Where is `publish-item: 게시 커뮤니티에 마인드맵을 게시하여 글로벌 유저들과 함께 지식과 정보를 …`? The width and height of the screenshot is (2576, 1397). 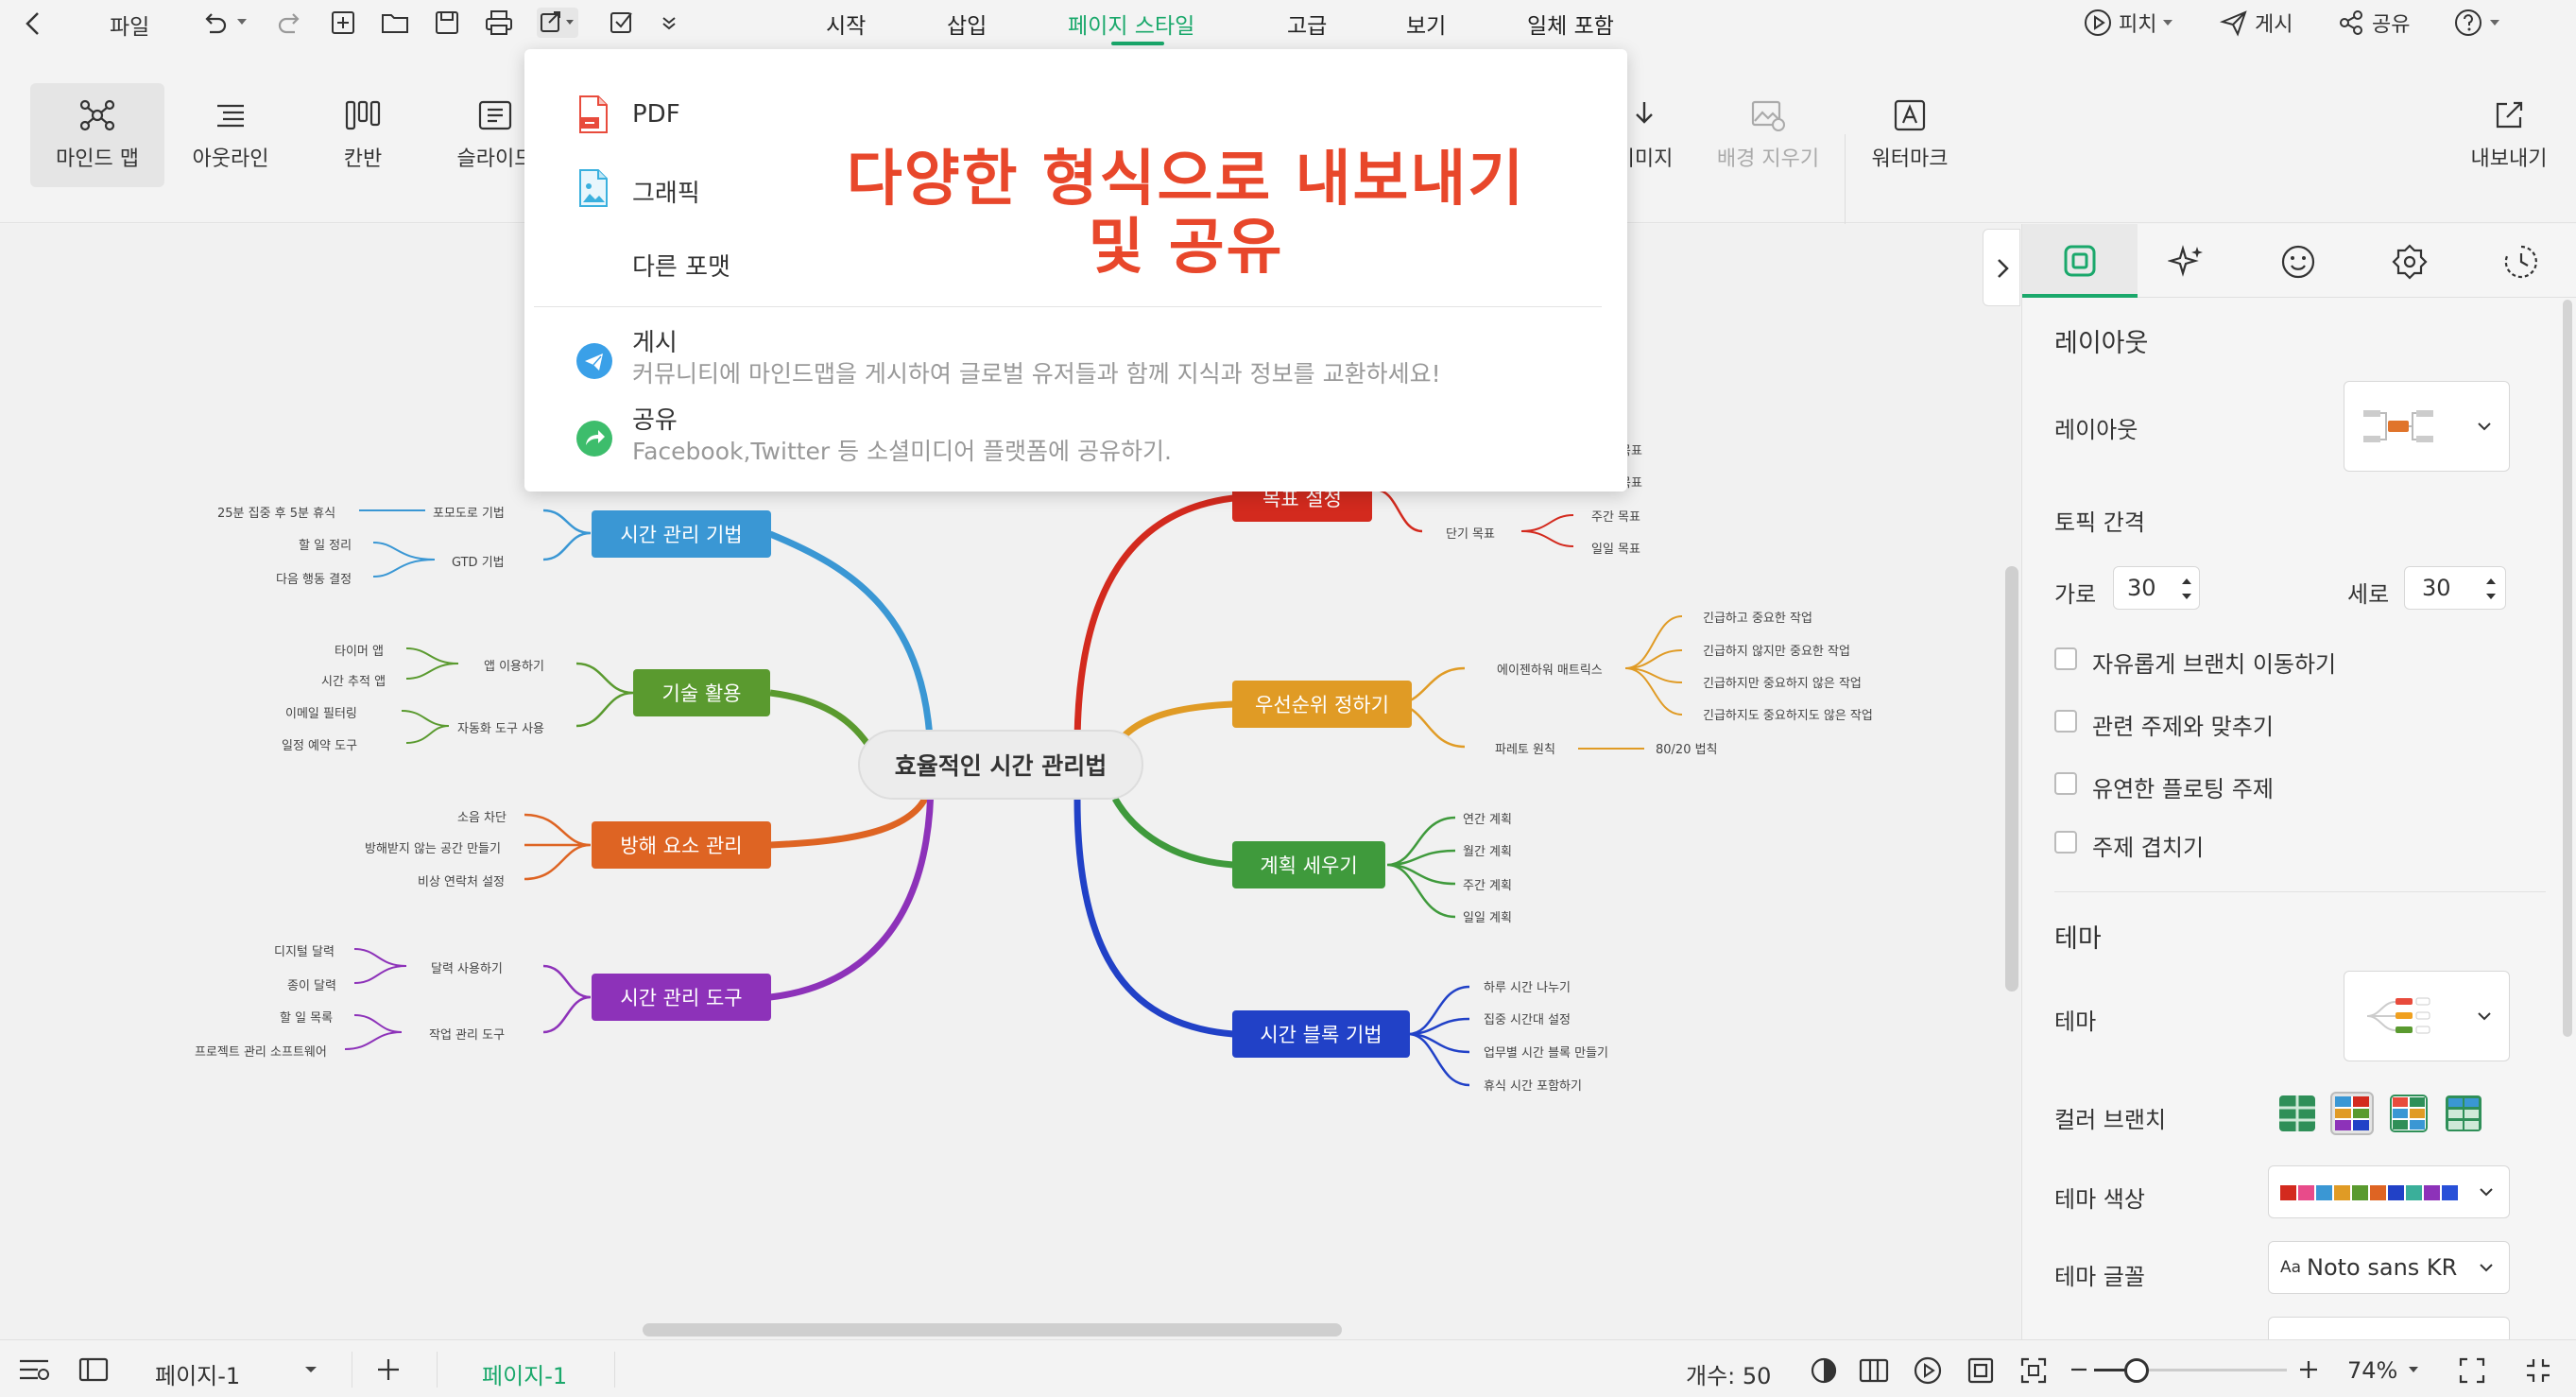 publish-item: 게시 커뮤니티에 마인드맵을 게시하여 글로벌 유저들과 함께 지식과 정보를 … is located at coordinates (1075, 361).